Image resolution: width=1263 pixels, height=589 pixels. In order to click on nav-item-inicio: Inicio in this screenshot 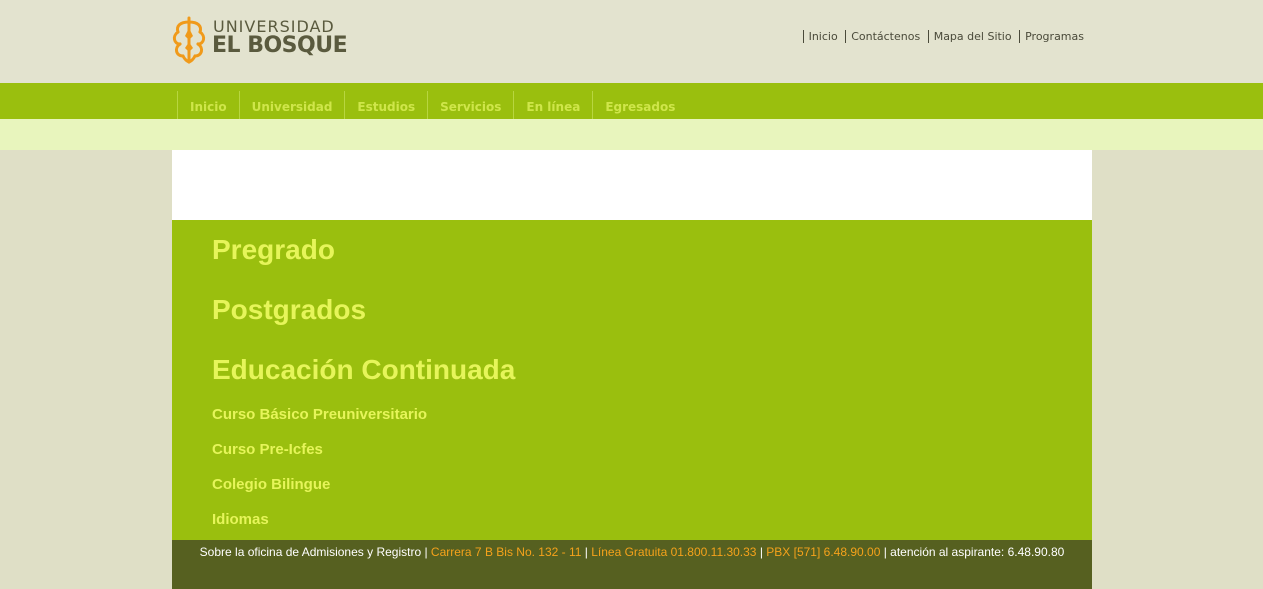, I will do `click(208, 105)`.